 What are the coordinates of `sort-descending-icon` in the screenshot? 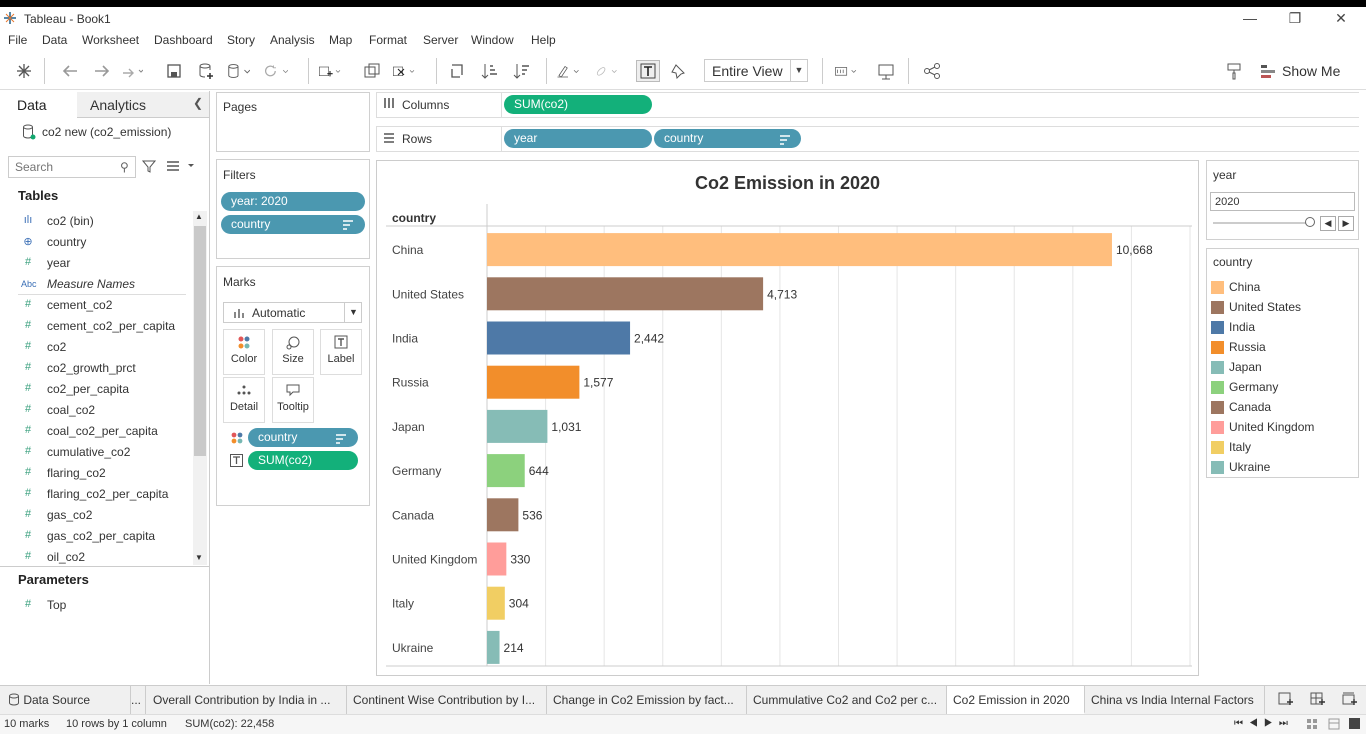 It's located at (522, 71).